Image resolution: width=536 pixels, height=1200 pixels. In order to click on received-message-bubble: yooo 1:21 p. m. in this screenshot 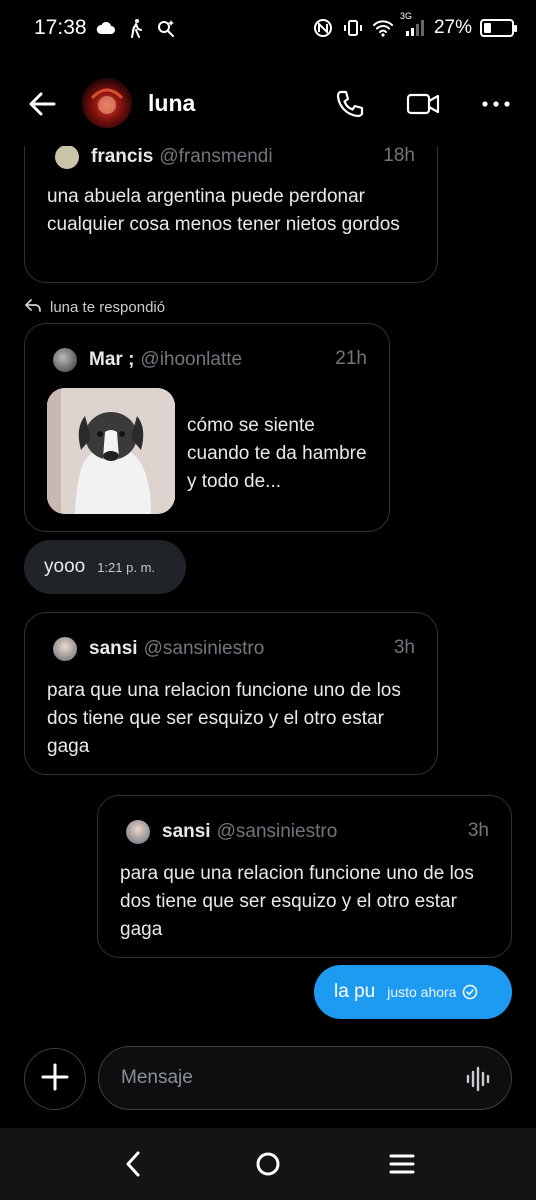, I will do `click(105, 567)`.